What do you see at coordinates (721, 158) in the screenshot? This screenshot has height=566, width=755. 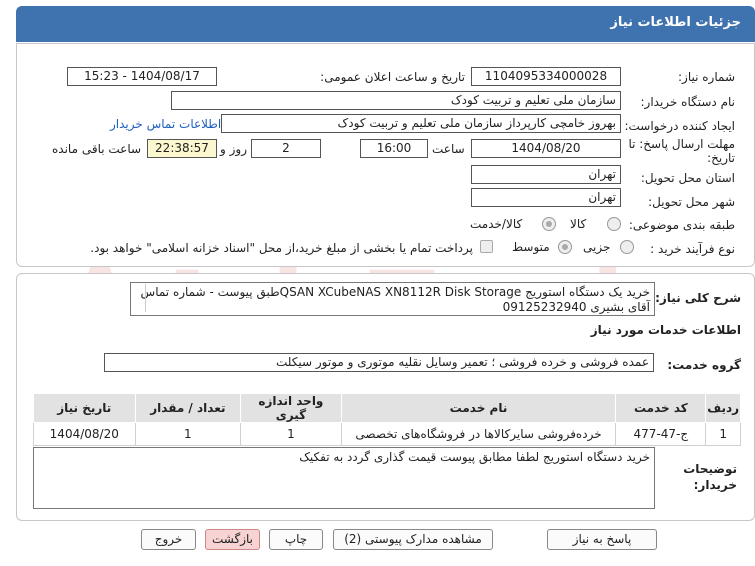 I see `deadline-label-date: تاریخ:` at bounding box center [721, 158].